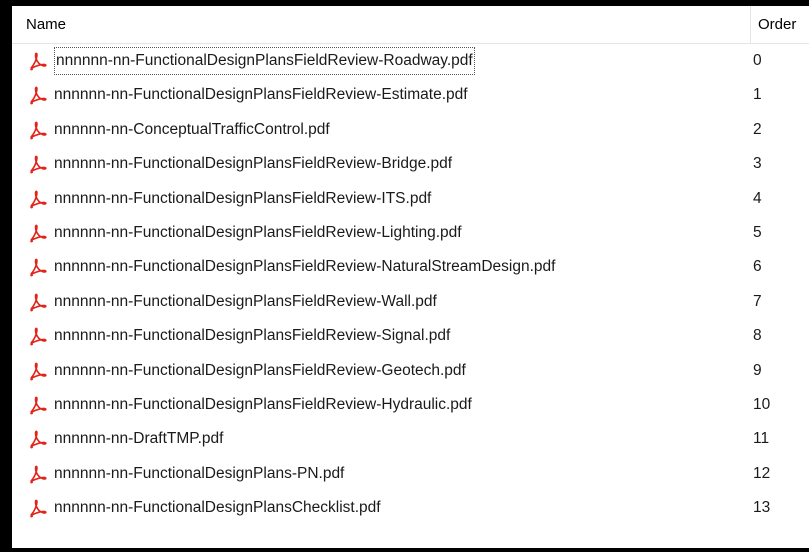 This screenshot has height=552, width=809. I want to click on column-header-name: Name, so click(46, 24).